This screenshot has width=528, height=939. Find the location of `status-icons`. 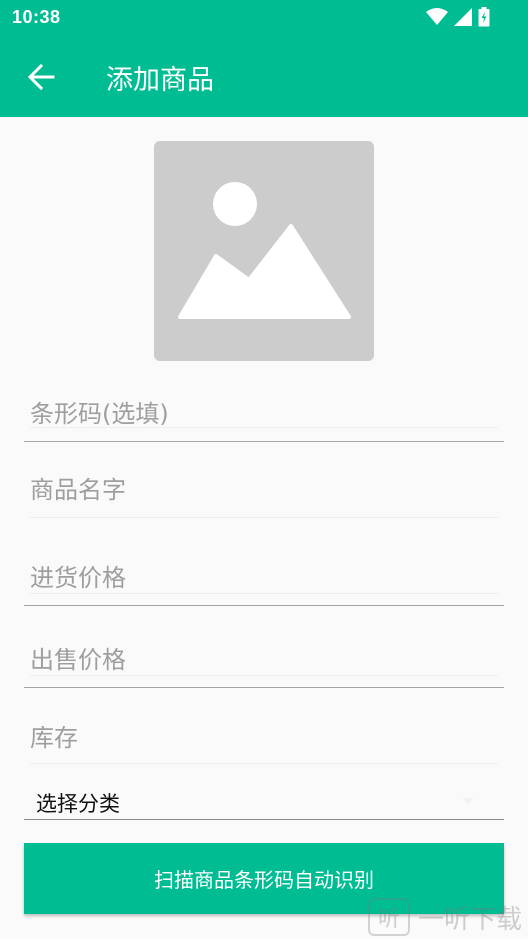

status-icons is located at coordinates (458, 17).